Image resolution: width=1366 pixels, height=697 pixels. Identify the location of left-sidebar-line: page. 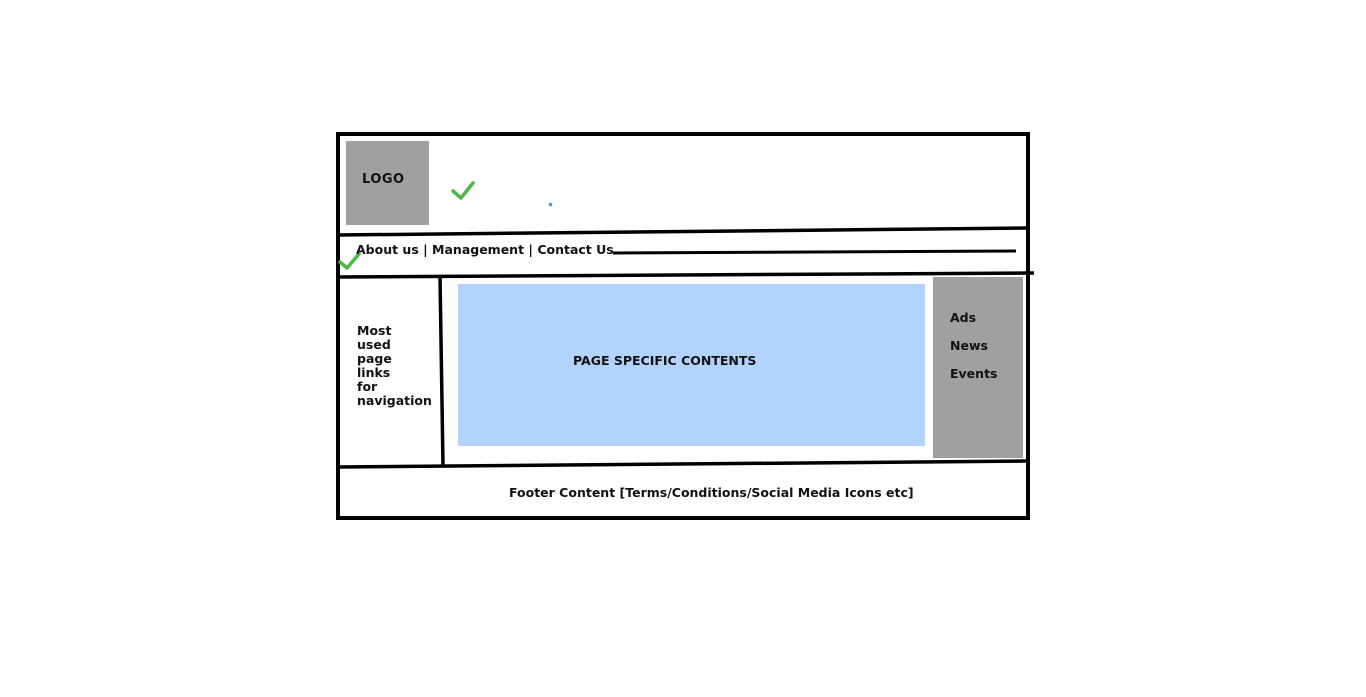
(374, 358).